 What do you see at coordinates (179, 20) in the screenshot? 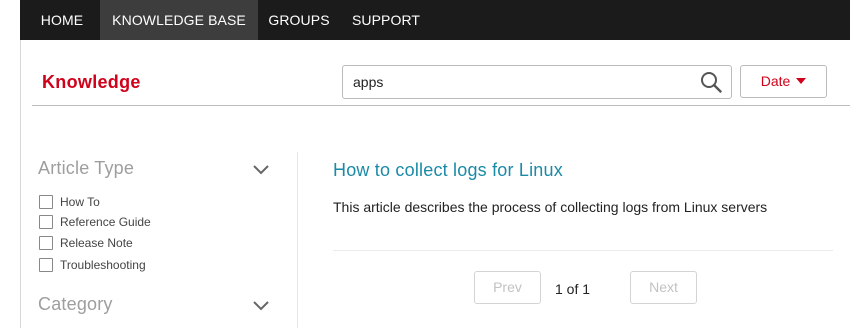
I see `nav-item-knowledge-base: KNOWLEDGE BASE` at bounding box center [179, 20].